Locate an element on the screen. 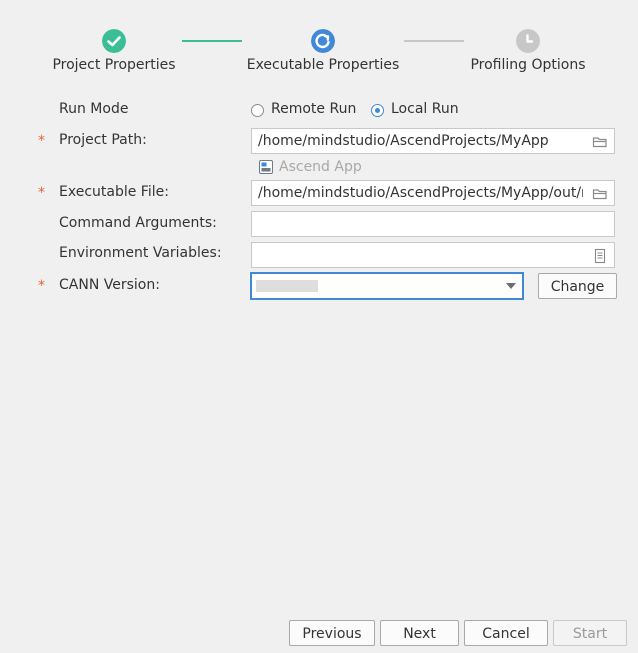 Image resolution: width=638 pixels, height=653 pixels. command-arguments-input is located at coordinates (433, 224).